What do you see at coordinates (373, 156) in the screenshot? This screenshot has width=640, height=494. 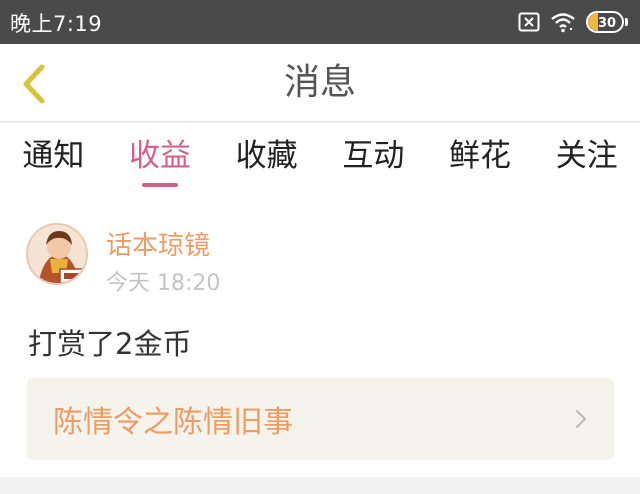 I see `tab-label: 互动` at bounding box center [373, 156].